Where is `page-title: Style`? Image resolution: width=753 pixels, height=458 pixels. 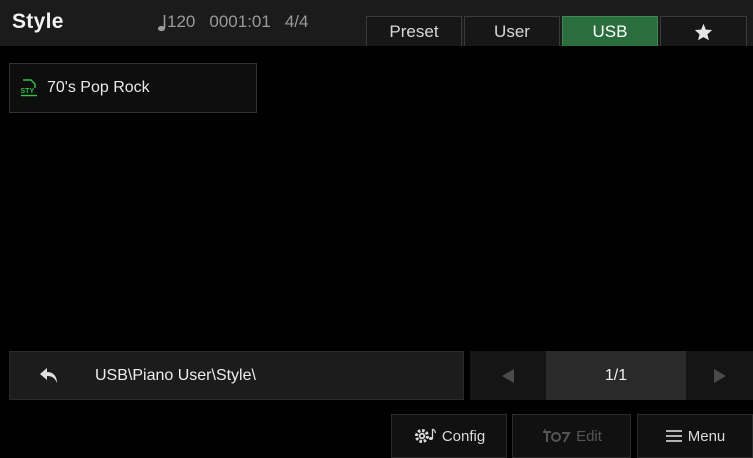 page-title: Style is located at coordinates (38, 21).